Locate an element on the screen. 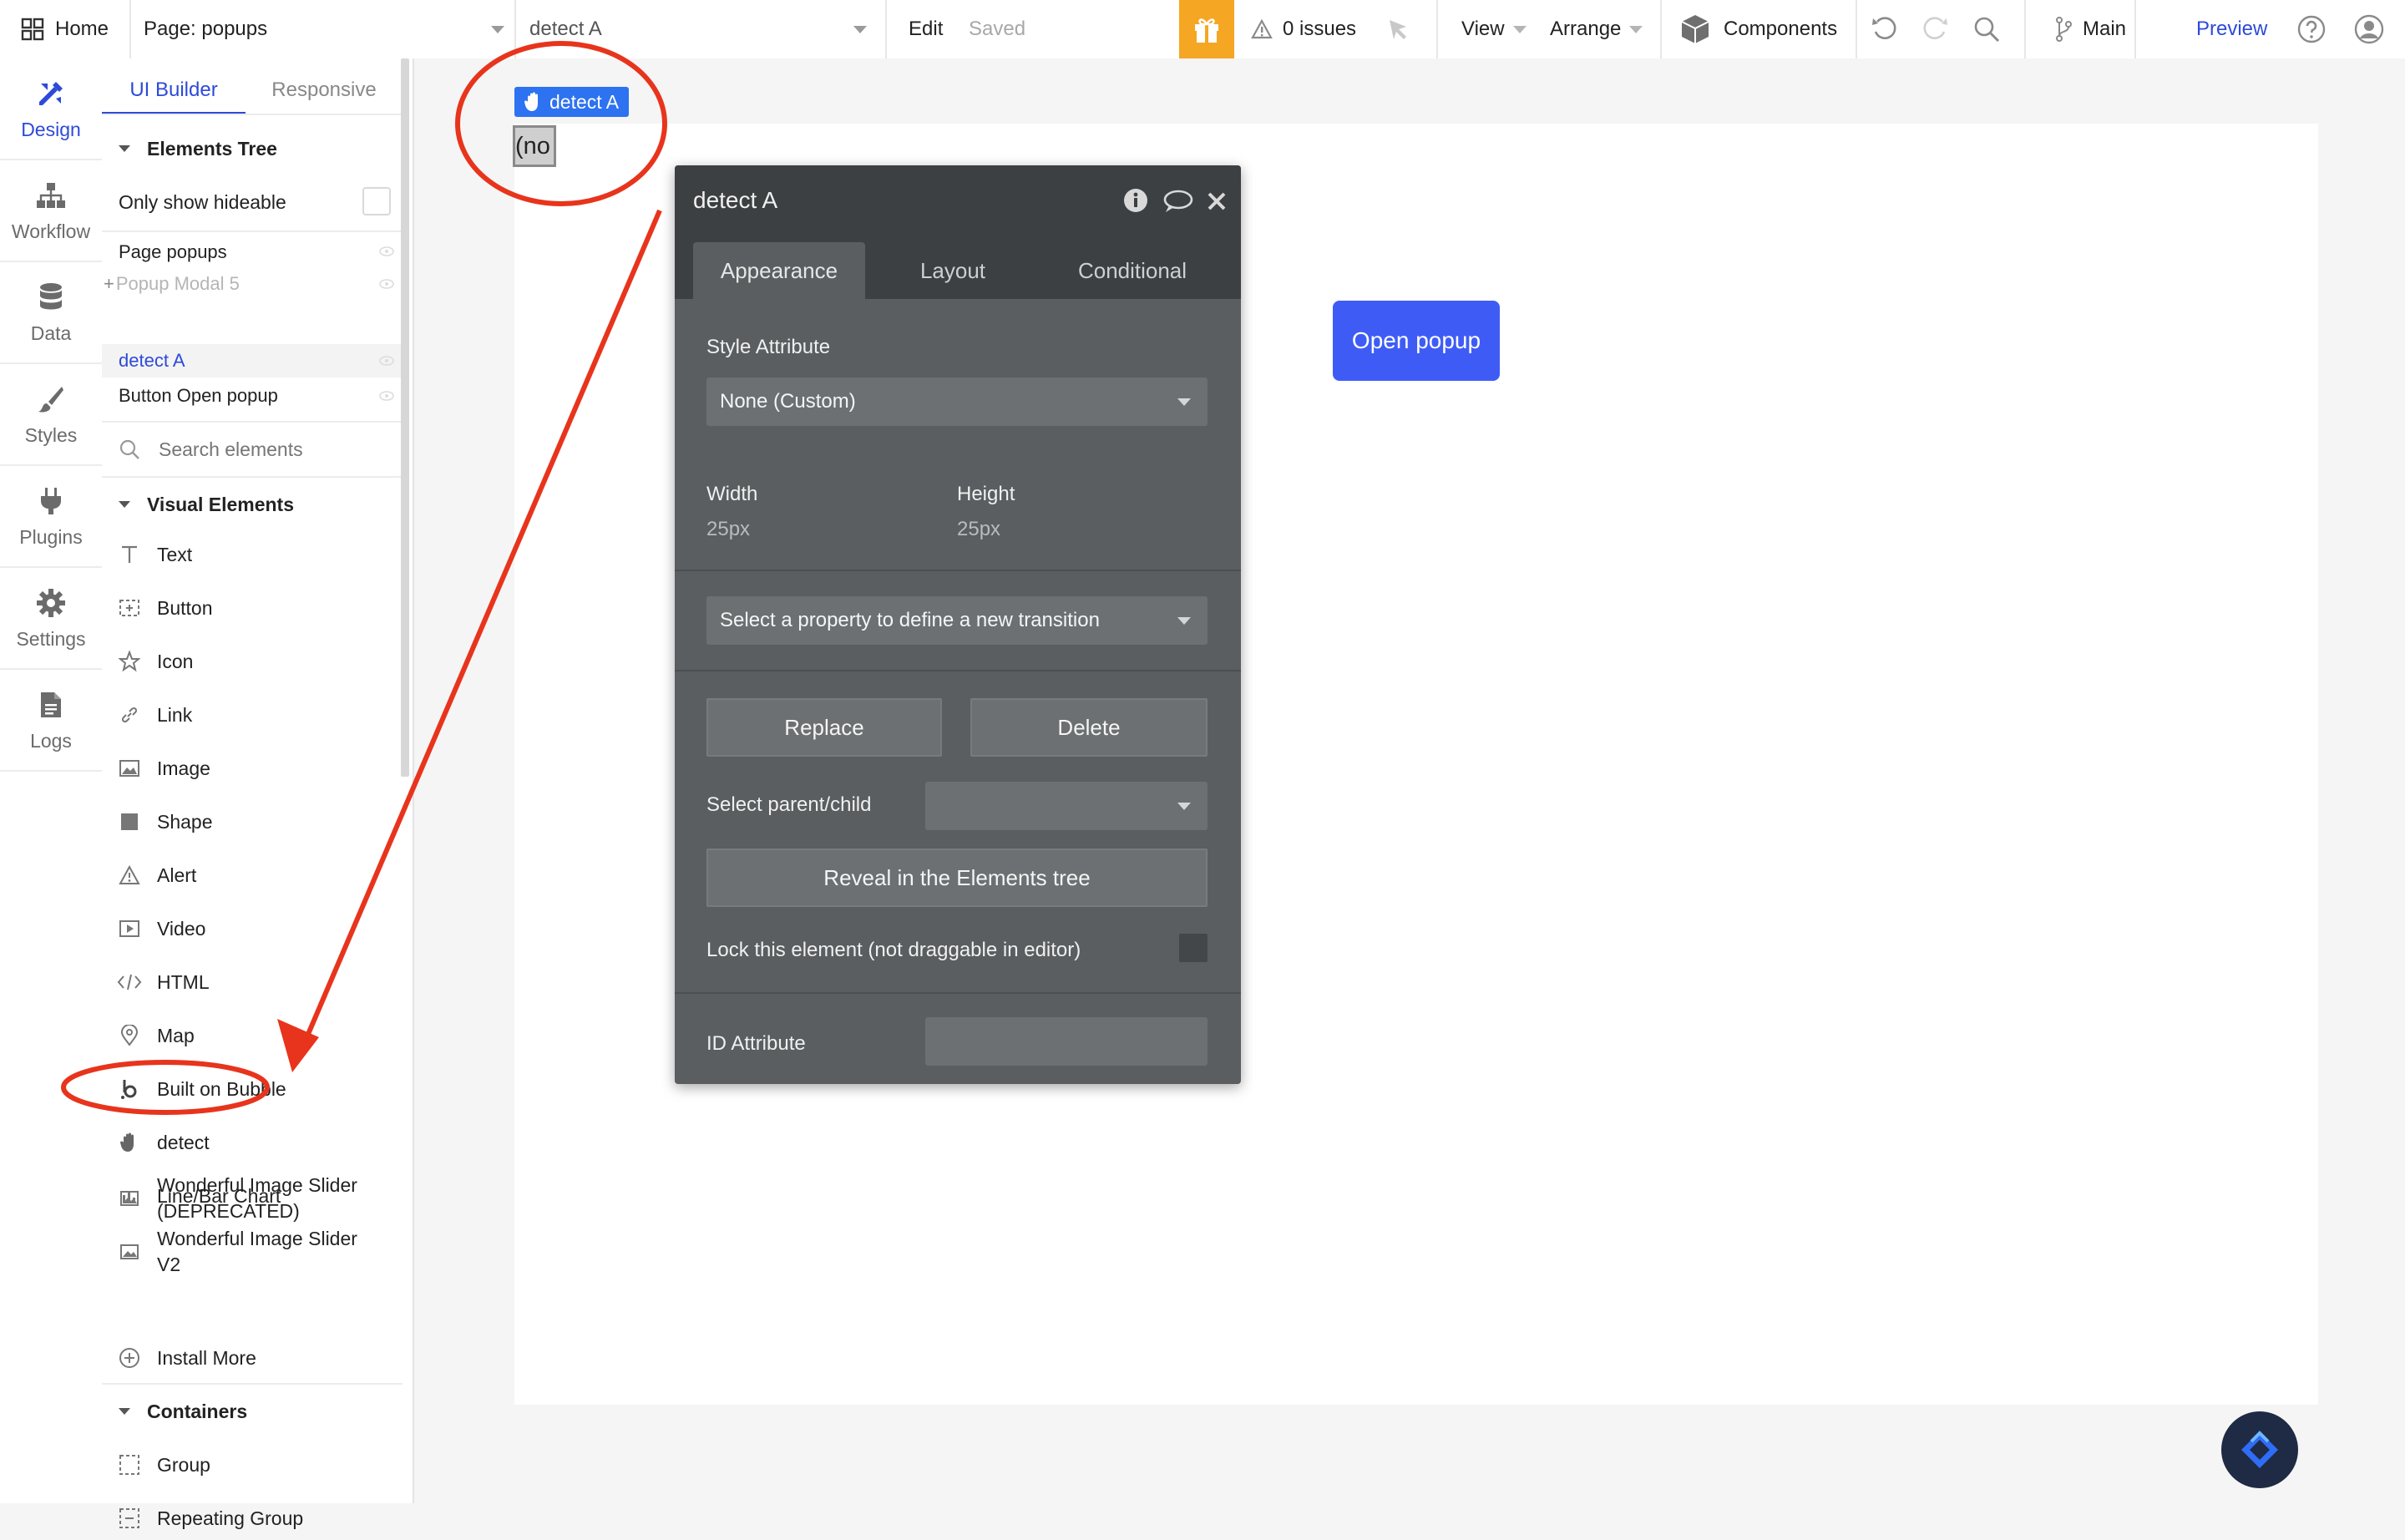 The height and width of the screenshot is (1540, 2405). html-icon is located at coordinates (129, 983).